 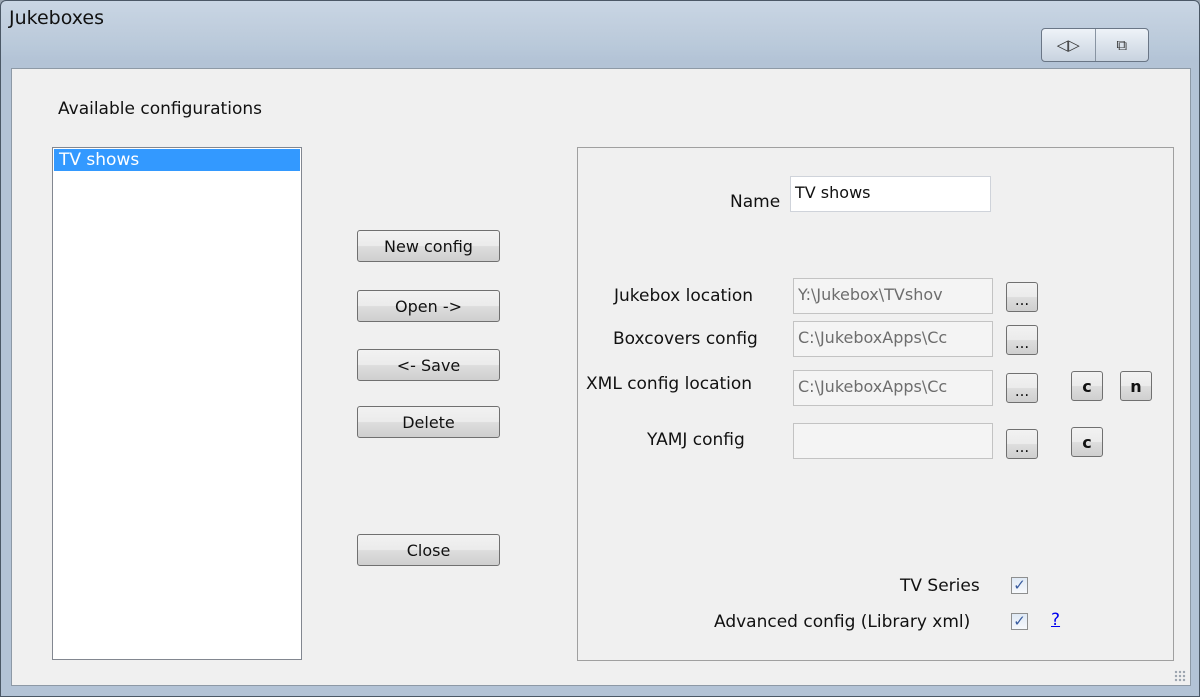 I want to click on close-button: Close, so click(x=428, y=550).